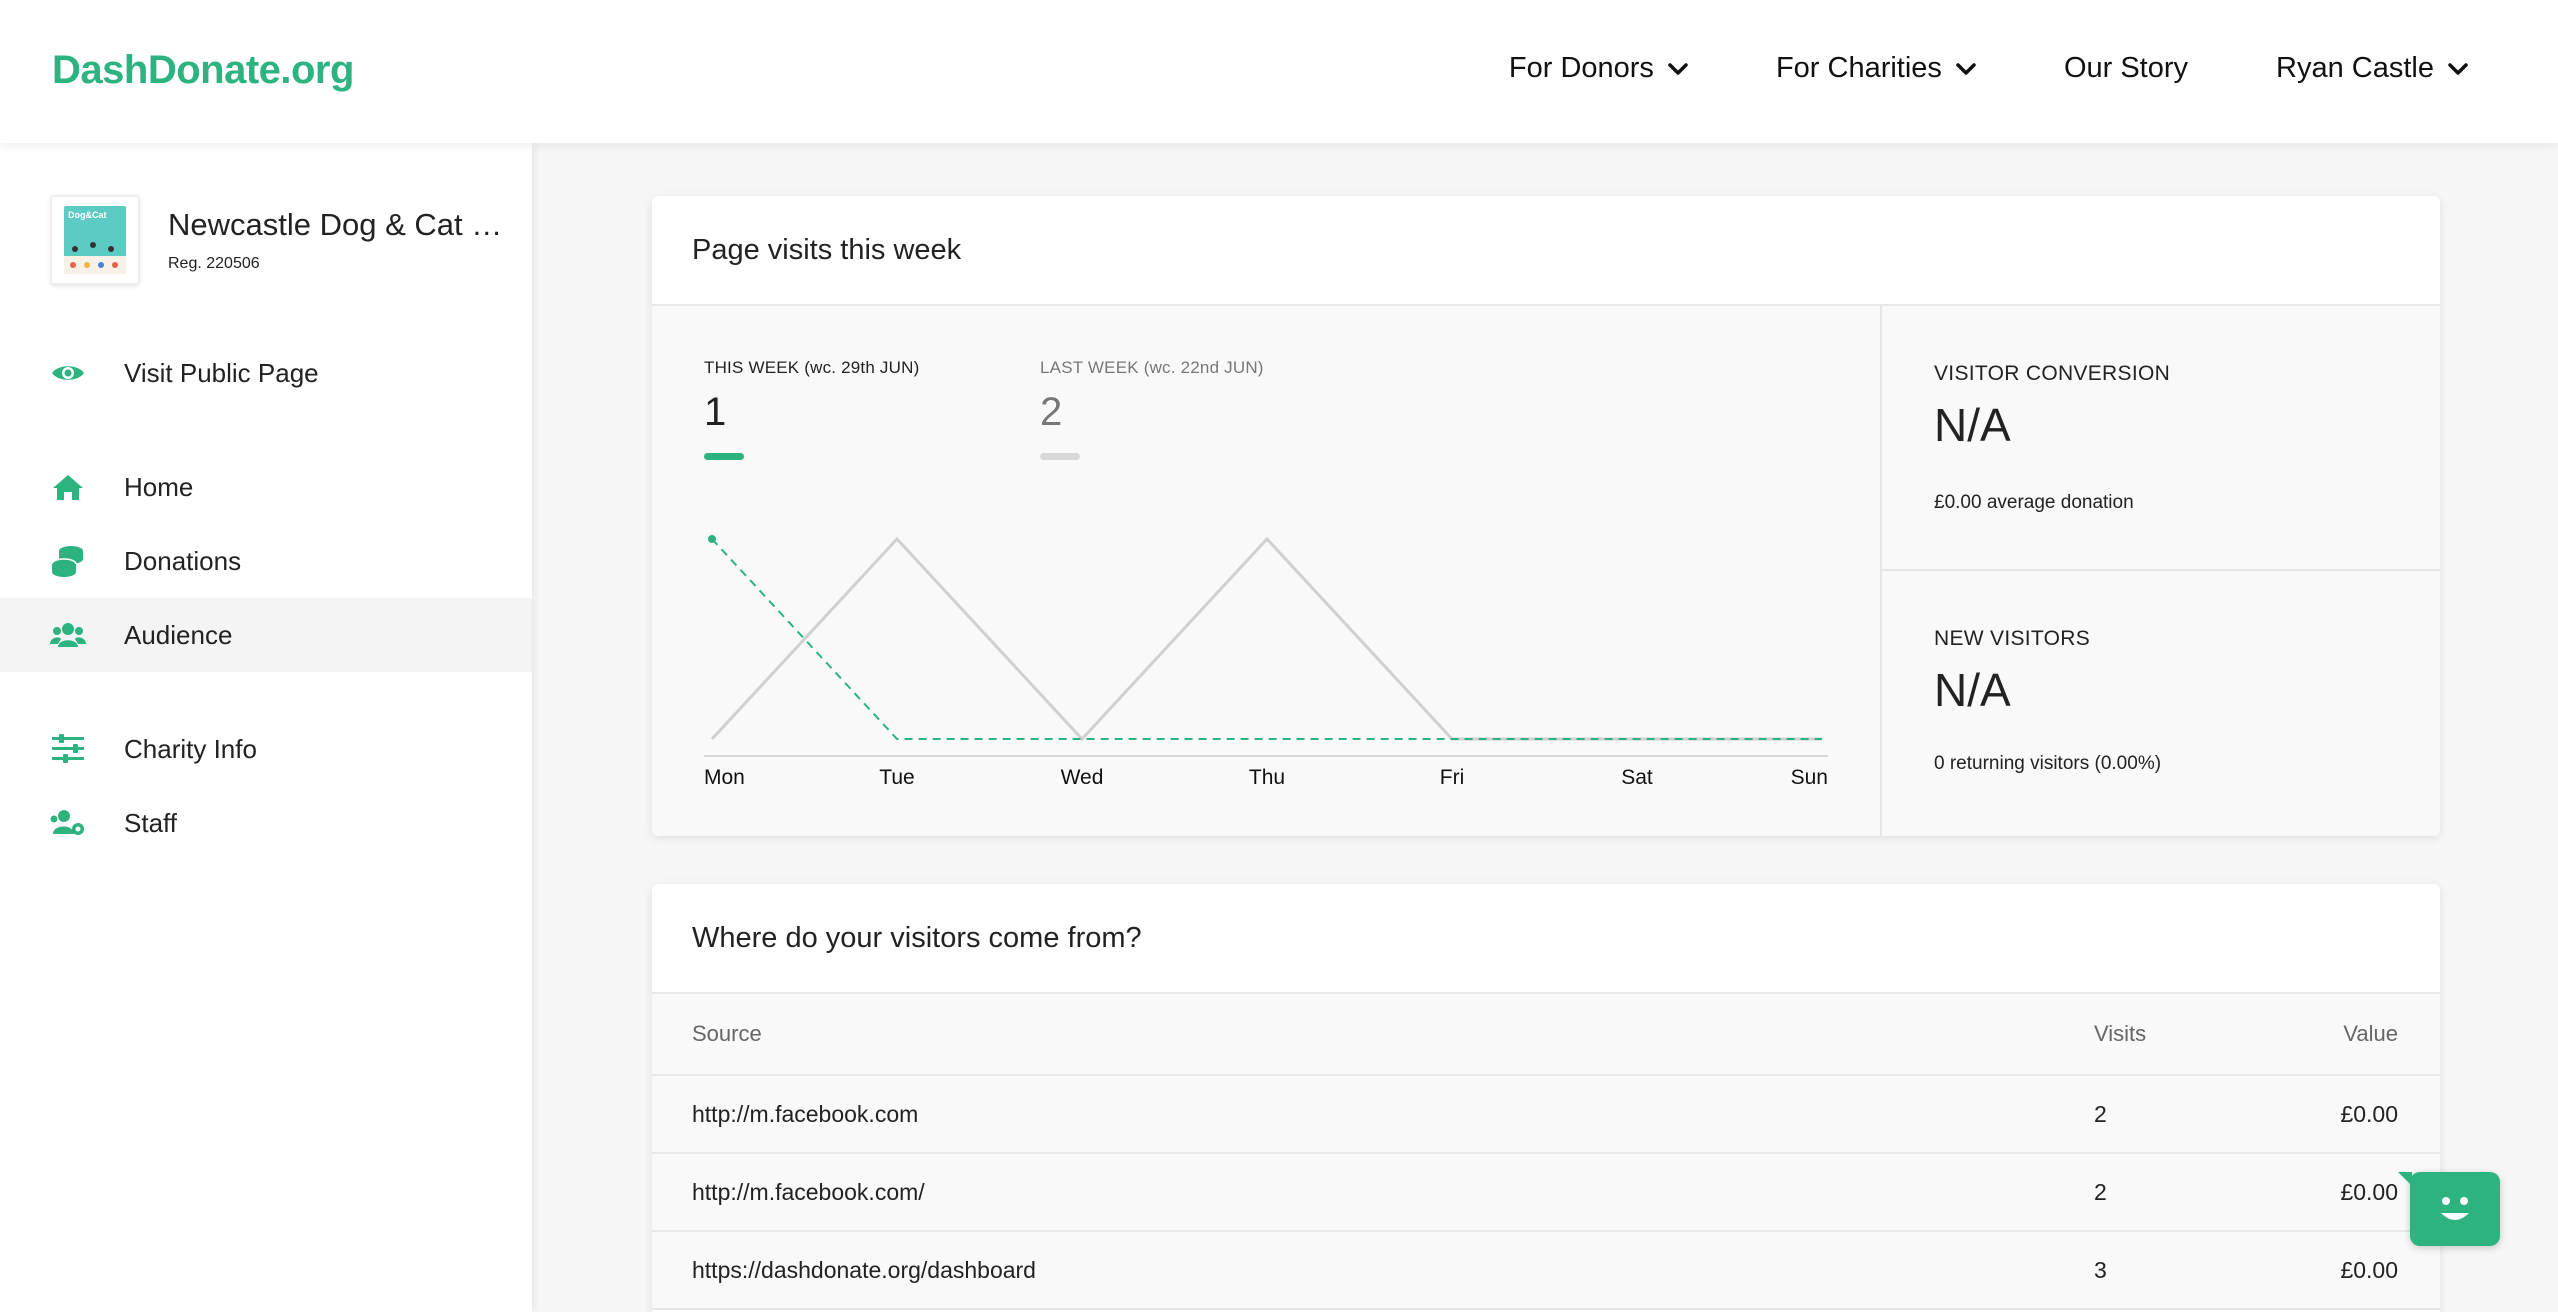  What do you see at coordinates (1546, 939) in the screenshot?
I see `visitor-sources-title: Where do your visitors come from?` at bounding box center [1546, 939].